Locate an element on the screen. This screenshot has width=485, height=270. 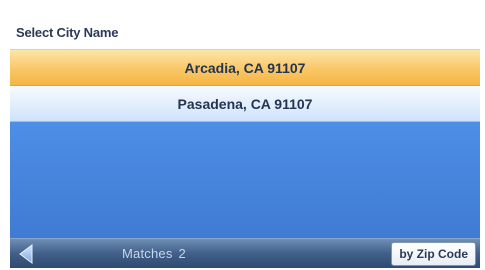
city-result-arcadia: Arcadia, CA 91107 is located at coordinates (245, 68).